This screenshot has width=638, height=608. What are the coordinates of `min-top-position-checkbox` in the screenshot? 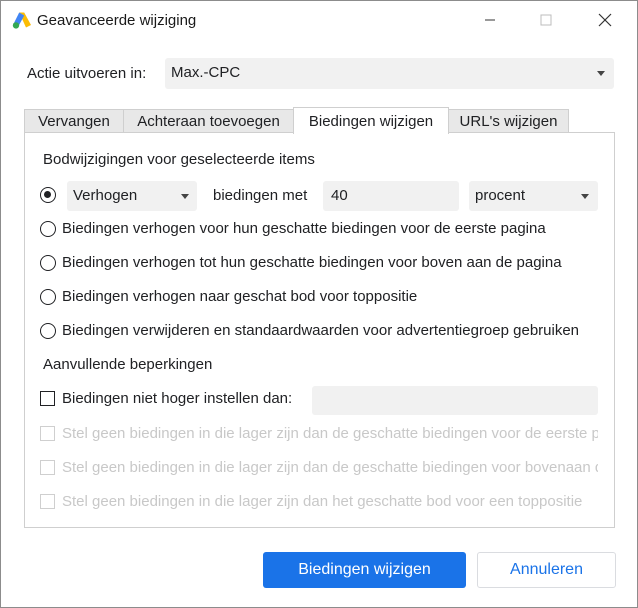 It's located at (47, 501).